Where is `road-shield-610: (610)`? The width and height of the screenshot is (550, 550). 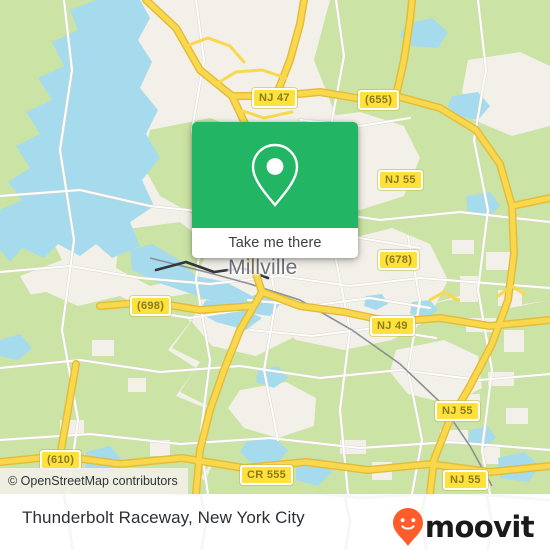 road-shield-610: (610) is located at coordinates (61, 460).